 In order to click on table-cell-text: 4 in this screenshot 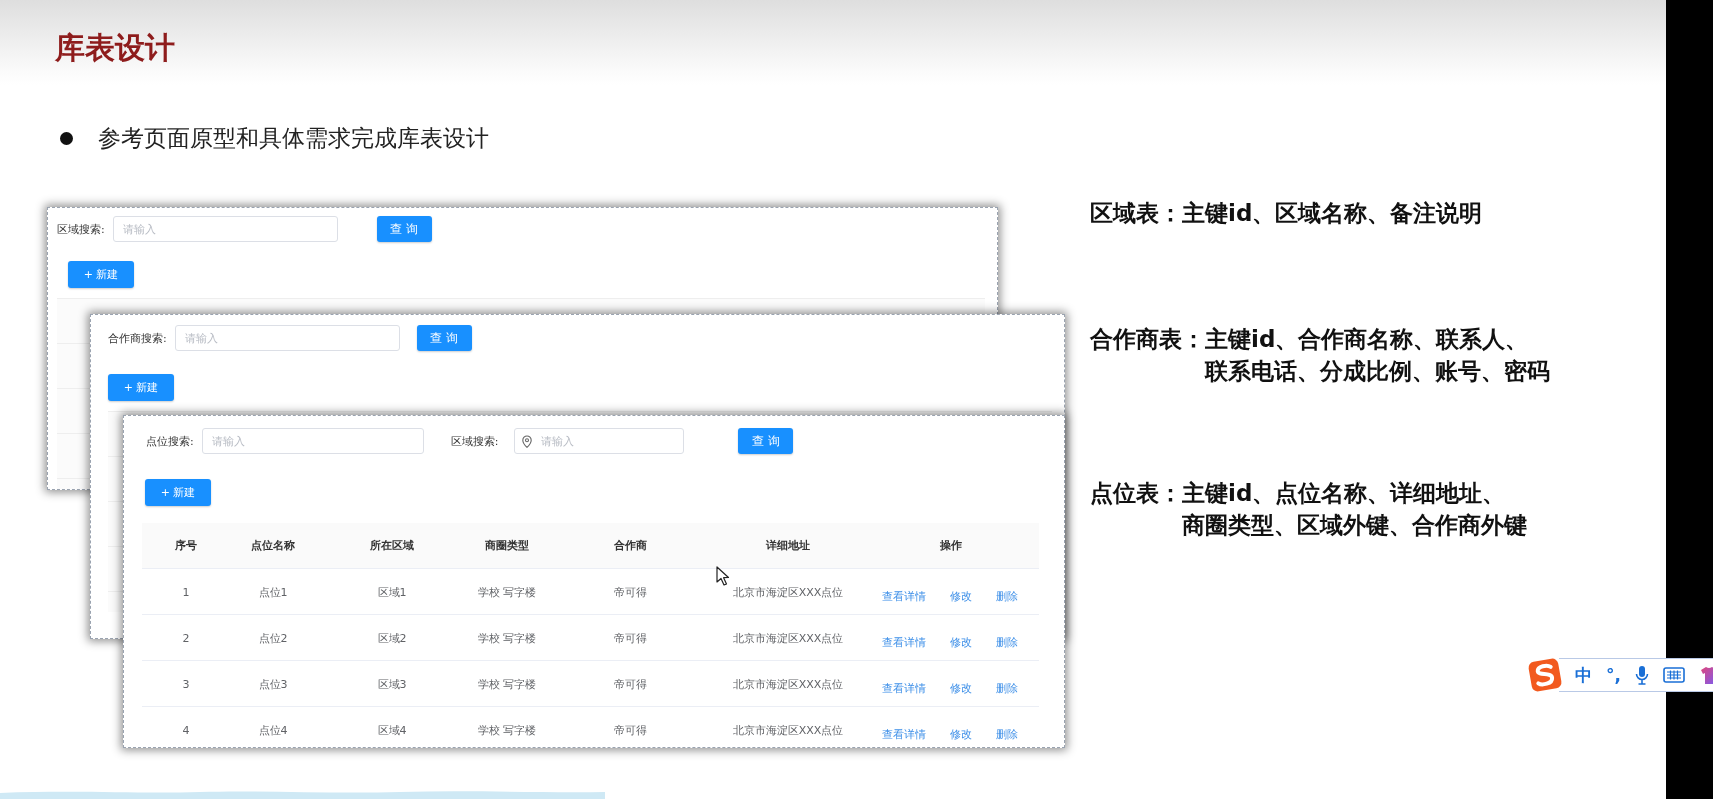, I will do `click(186, 730)`.